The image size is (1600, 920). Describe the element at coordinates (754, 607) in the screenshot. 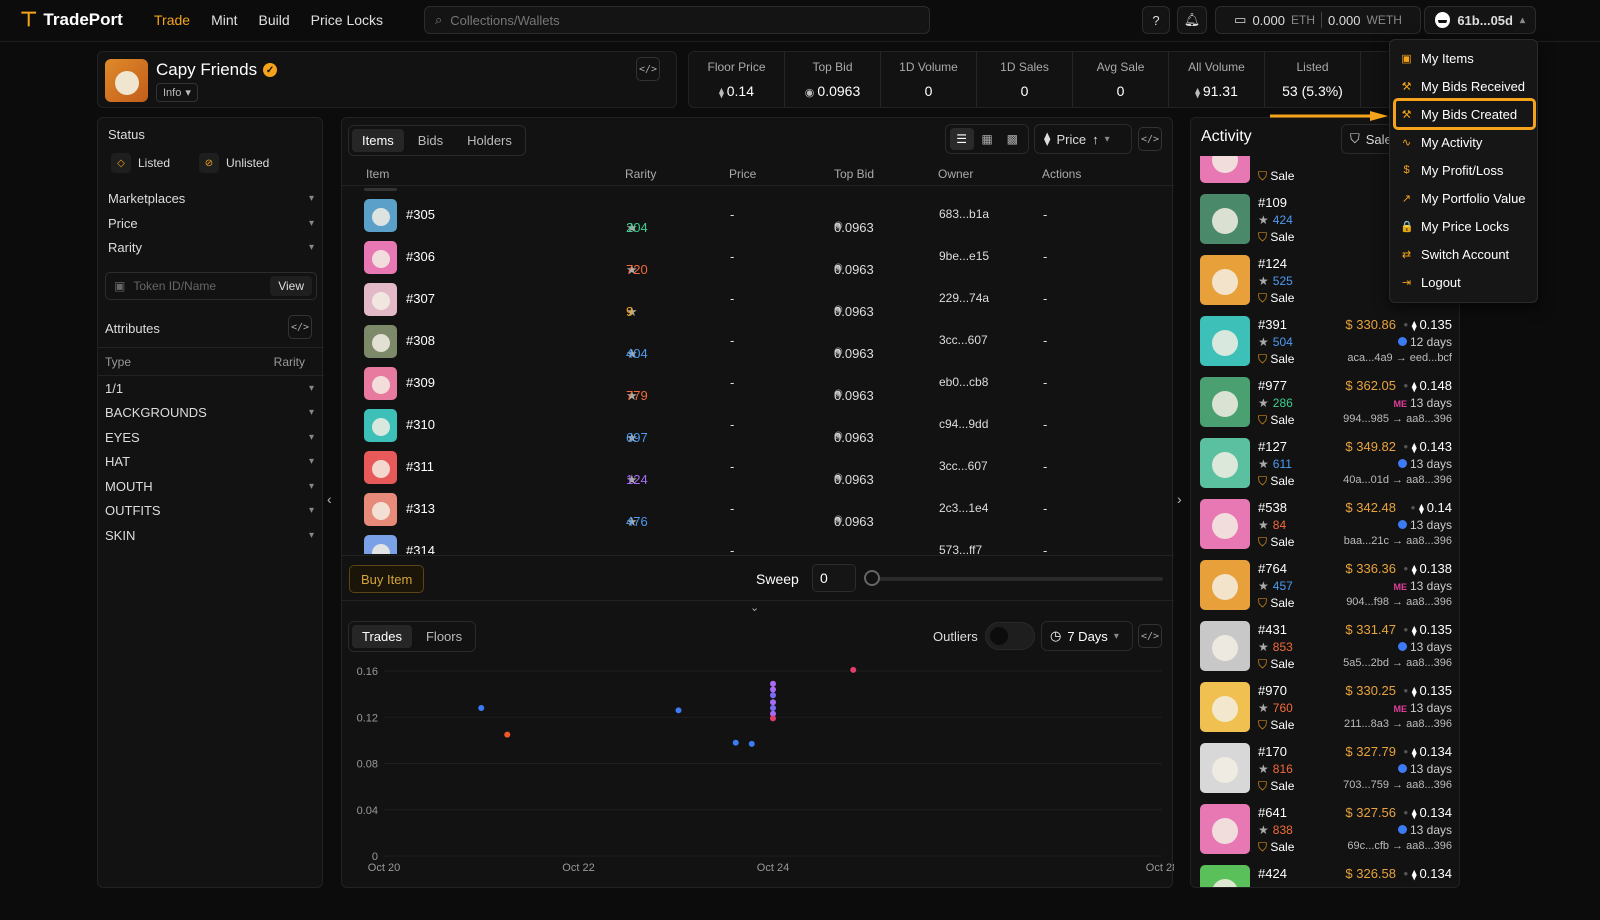

I see `expand-chevron-icon: ⌄` at that location.